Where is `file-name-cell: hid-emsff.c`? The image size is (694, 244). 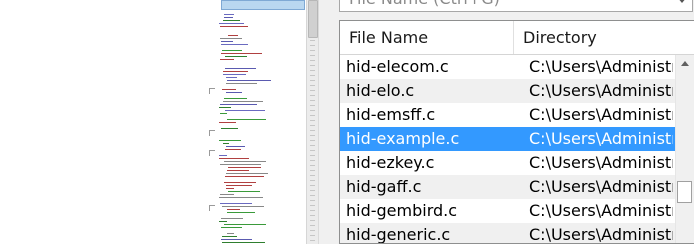
file-name-cell: hid-emsff.c is located at coordinates (391, 114).